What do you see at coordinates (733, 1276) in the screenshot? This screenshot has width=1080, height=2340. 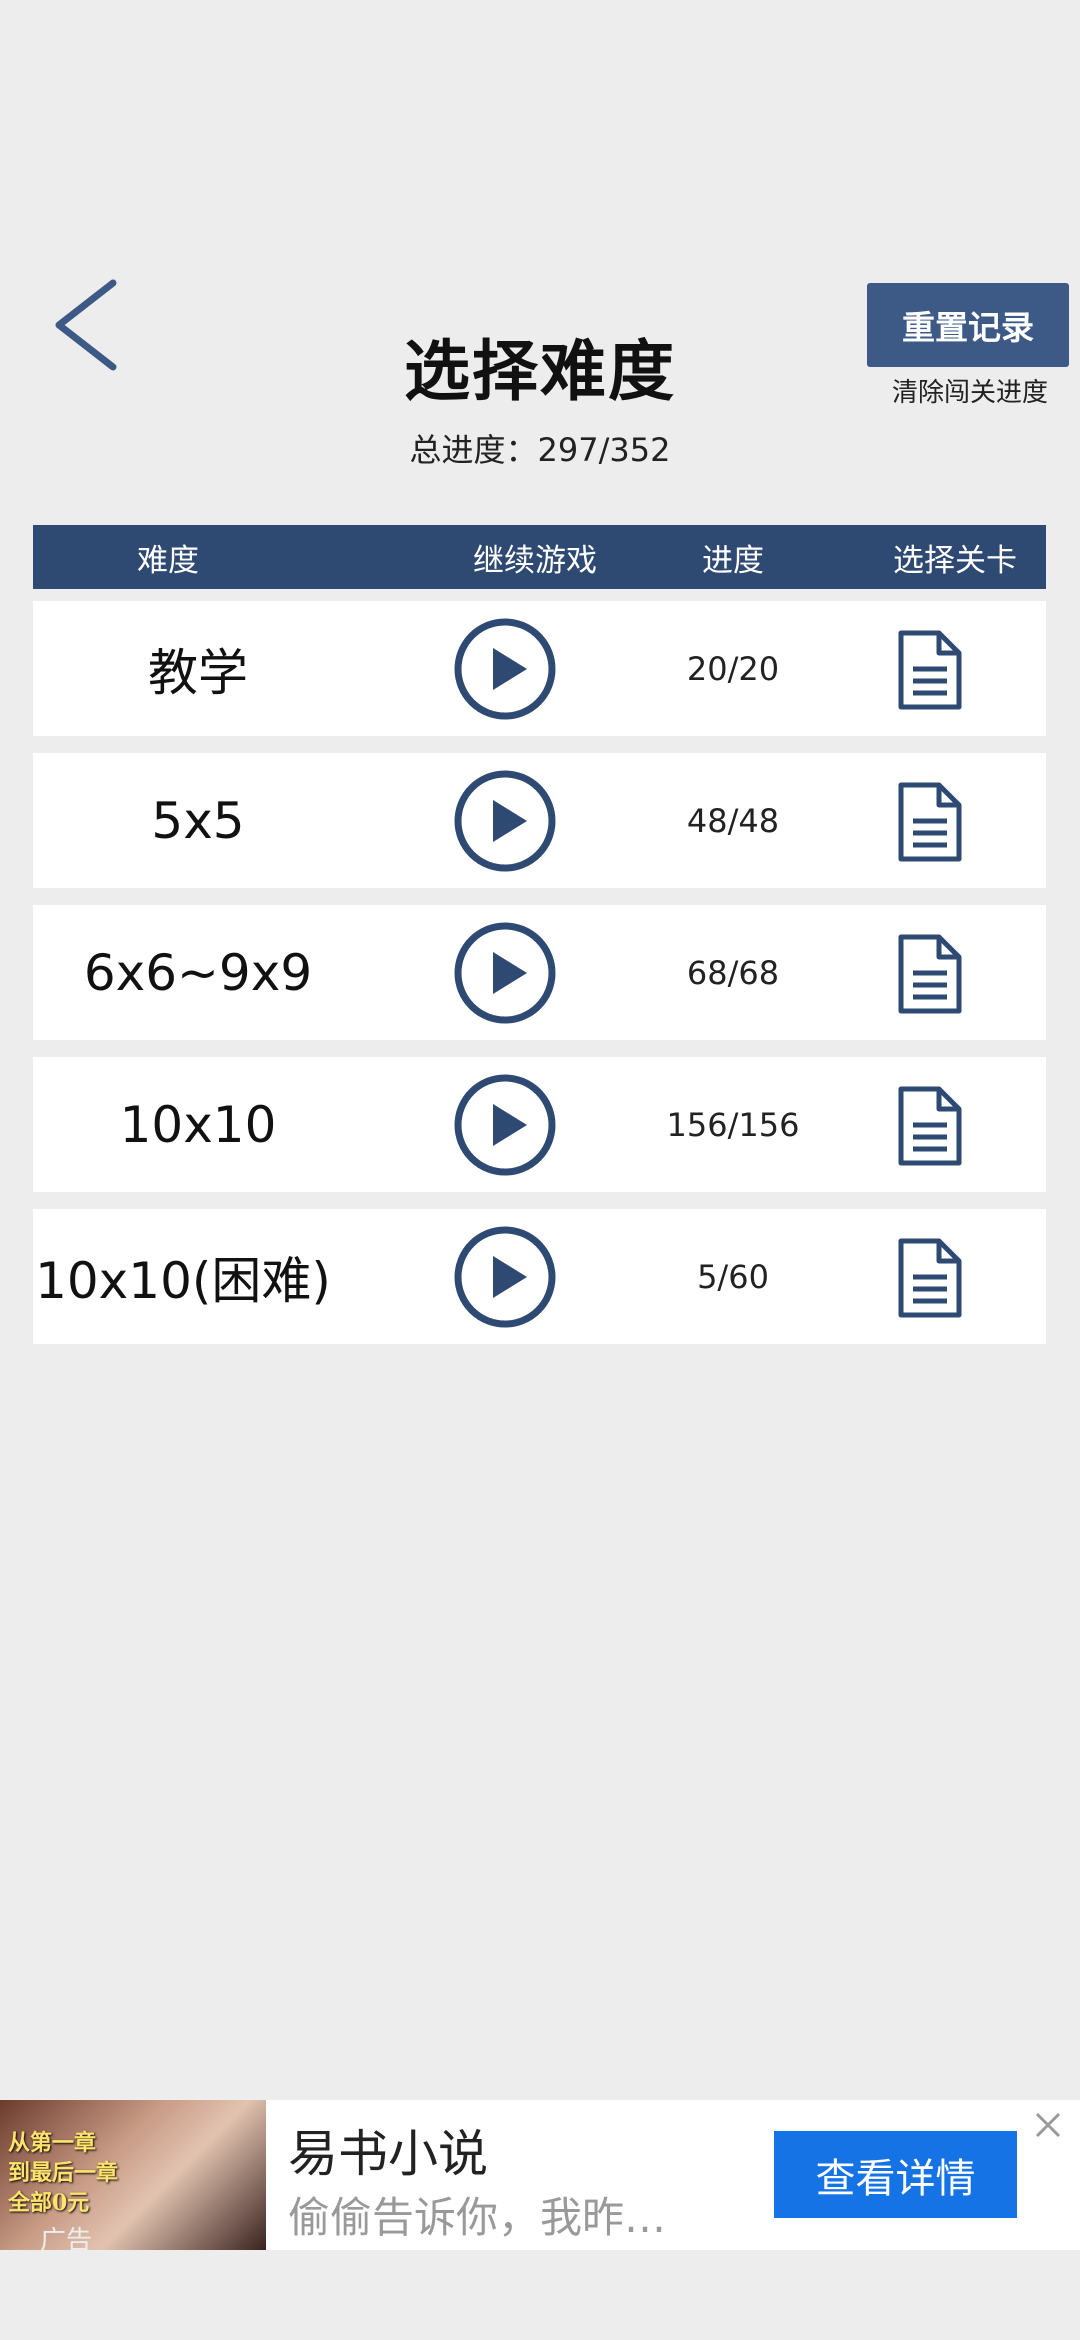 I see `progress-value: 5/60` at bounding box center [733, 1276].